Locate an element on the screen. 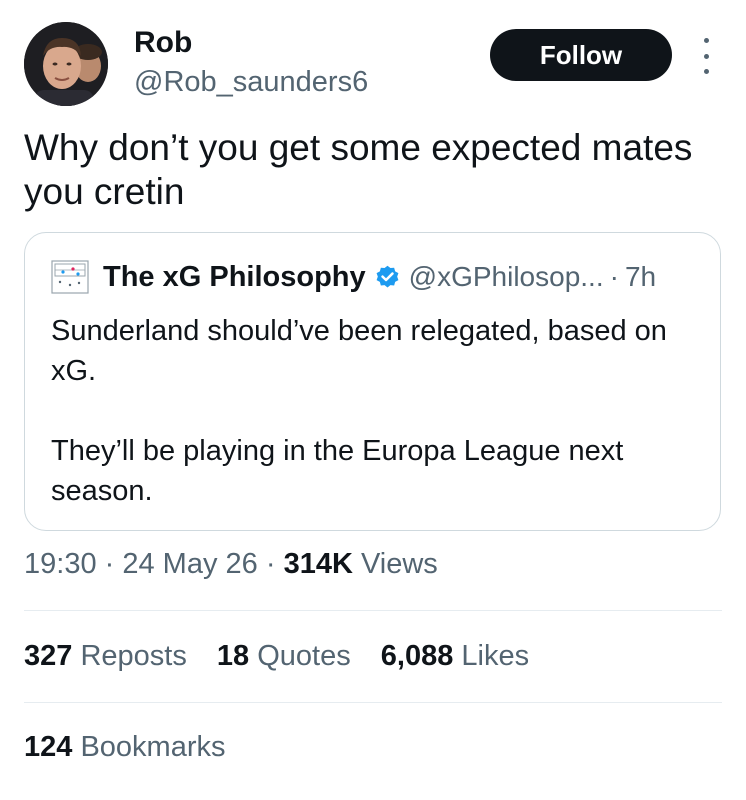 The width and height of the screenshot is (746, 800). author-handle: @Rob_saunders6 is located at coordinates (251, 82).